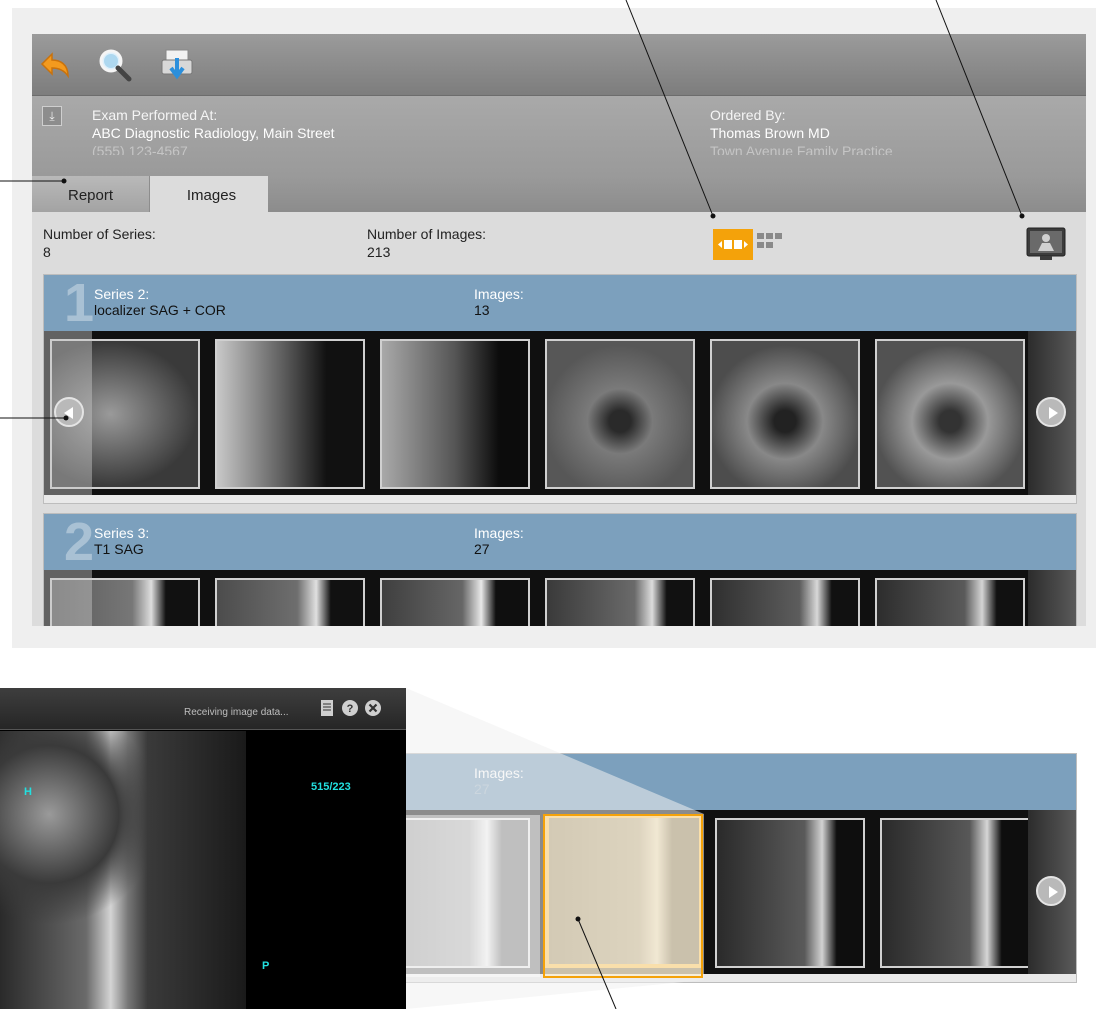 The image size is (1096, 1009). I want to click on orientation-label-top: H, so click(28, 792).